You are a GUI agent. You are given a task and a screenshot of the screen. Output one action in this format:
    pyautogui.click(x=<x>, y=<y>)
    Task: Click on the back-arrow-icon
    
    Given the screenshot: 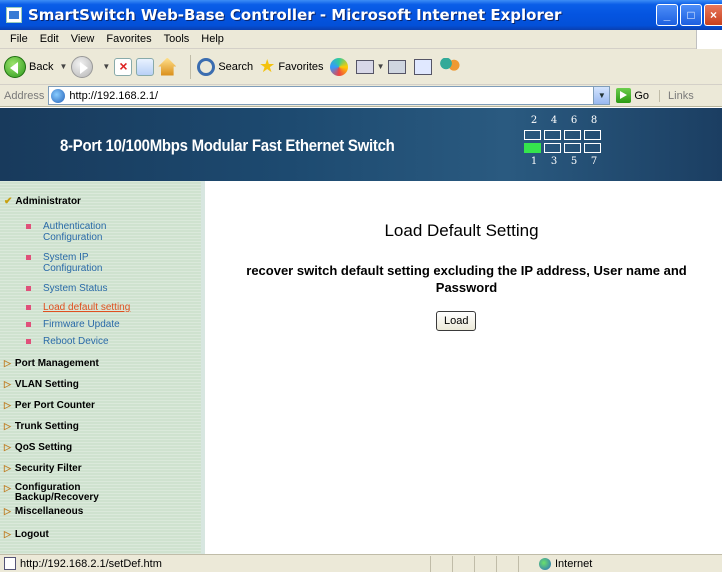 What is the action you would take?
    pyautogui.click(x=15, y=66)
    